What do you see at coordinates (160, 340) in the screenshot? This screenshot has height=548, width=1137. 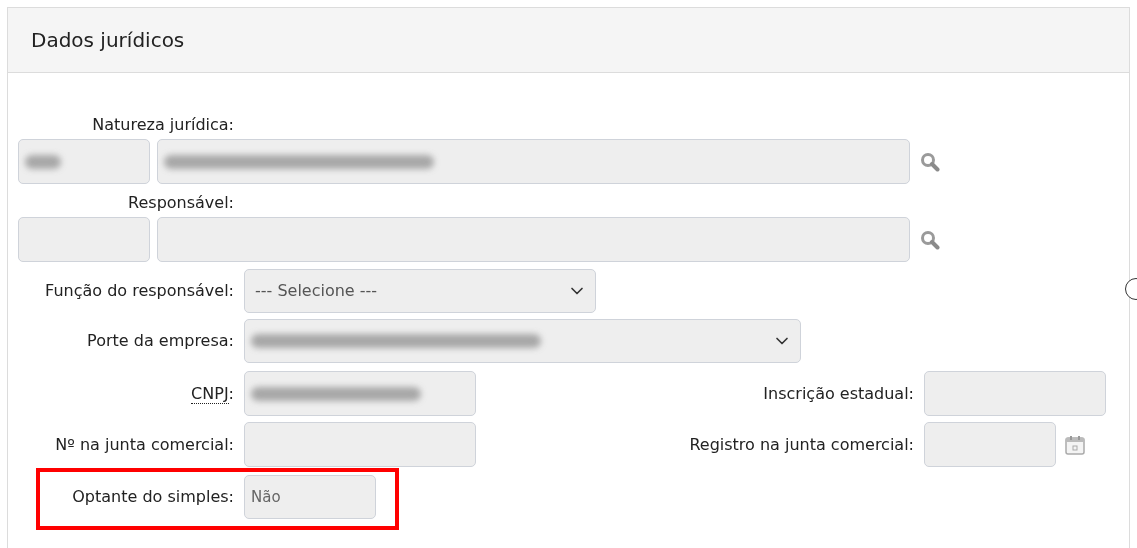 I see `field-label: Porte da empresa:` at bounding box center [160, 340].